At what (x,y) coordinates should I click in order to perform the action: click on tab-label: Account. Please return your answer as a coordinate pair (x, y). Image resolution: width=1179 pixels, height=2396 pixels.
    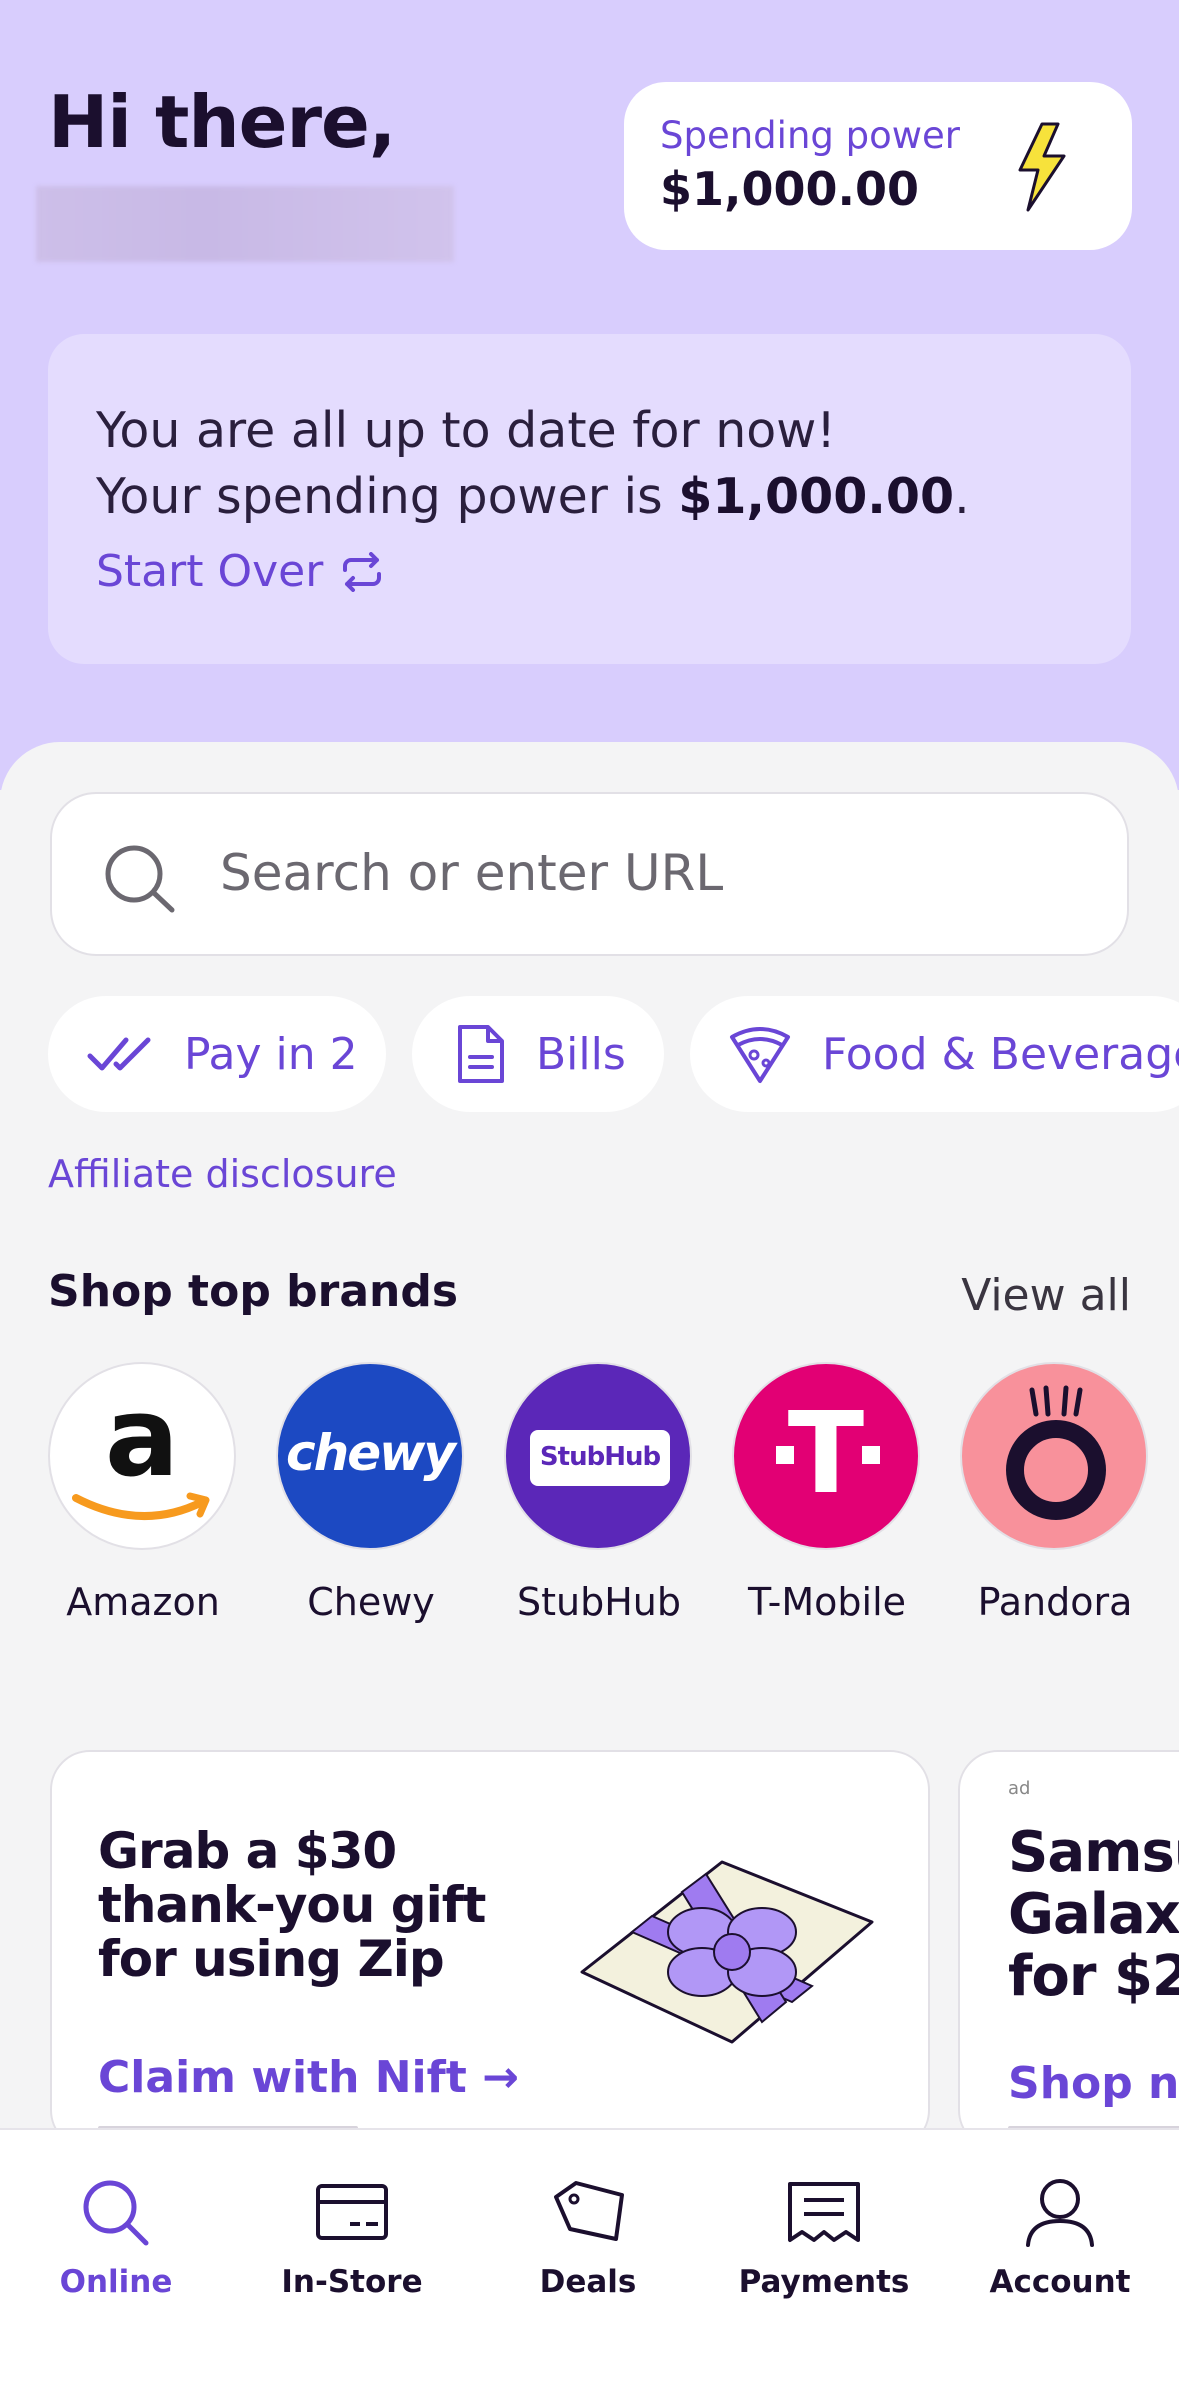
    Looking at the image, I should click on (1060, 2282).